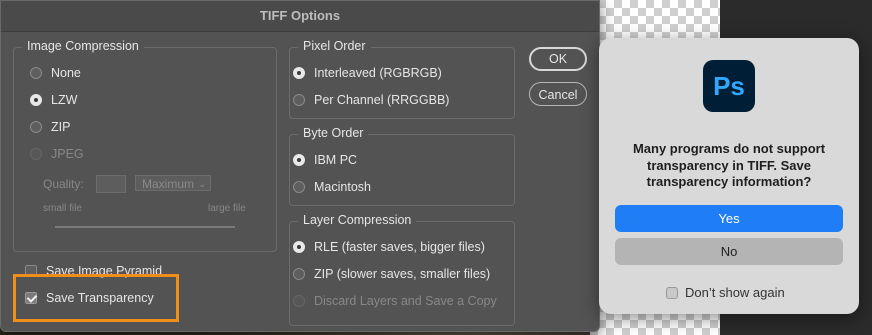 The image size is (872, 335). Describe the element at coordinates (145, 227) in the screenshot. I see `quality-slider` at that location.